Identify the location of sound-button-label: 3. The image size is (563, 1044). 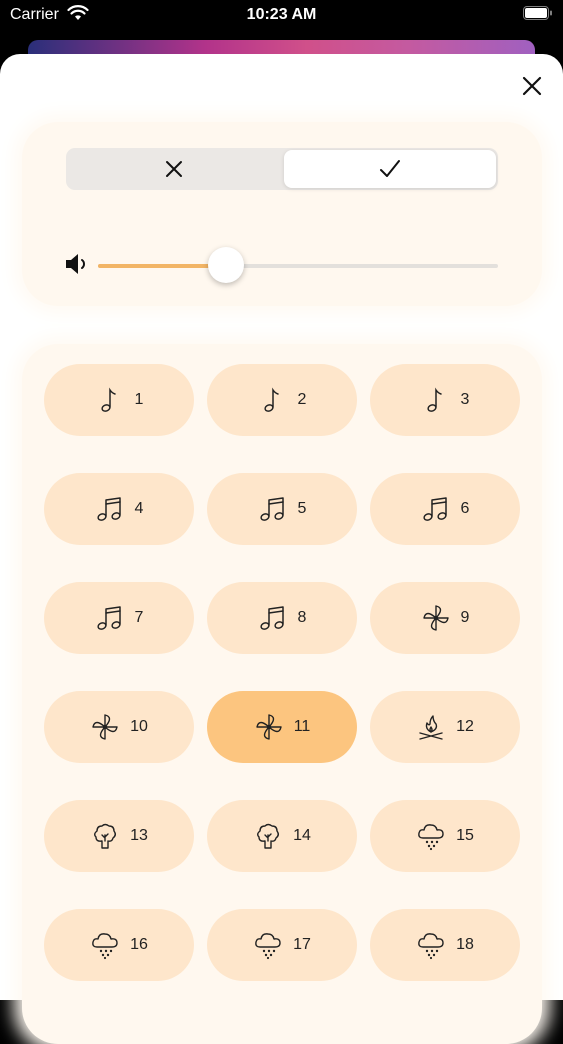
(465, 399).